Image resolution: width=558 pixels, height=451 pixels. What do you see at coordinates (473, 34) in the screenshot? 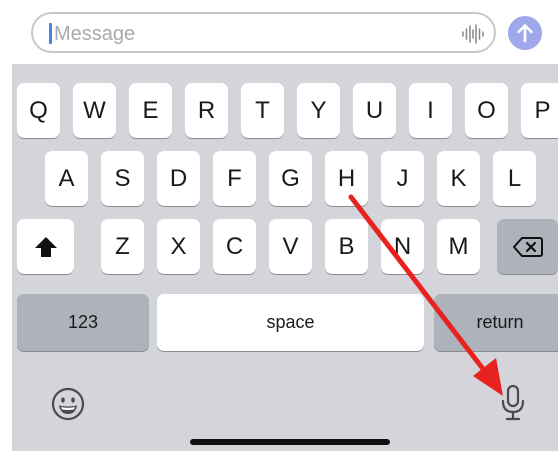
I see `waveform-icon` at bounding box center [473, 34].